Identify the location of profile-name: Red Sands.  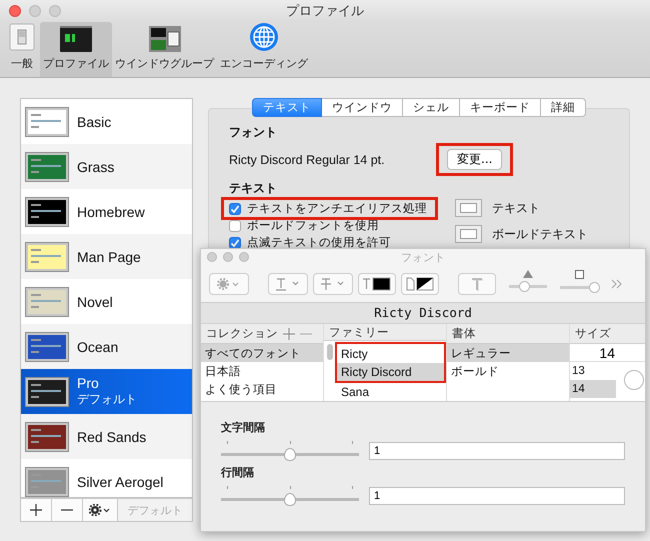
(111, 436).